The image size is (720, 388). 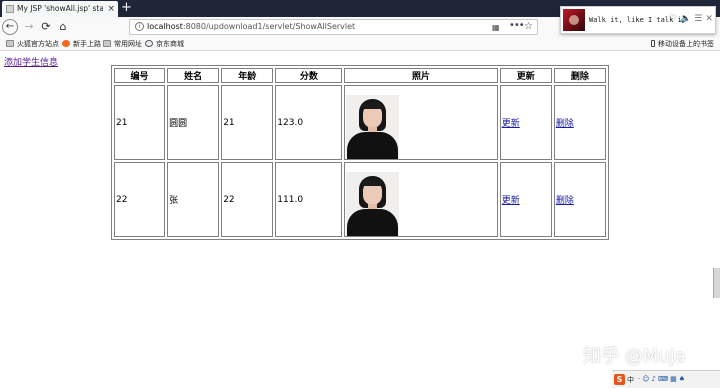 I want to click on bookmark-label: 新手上路, so click(x=87, y=44).